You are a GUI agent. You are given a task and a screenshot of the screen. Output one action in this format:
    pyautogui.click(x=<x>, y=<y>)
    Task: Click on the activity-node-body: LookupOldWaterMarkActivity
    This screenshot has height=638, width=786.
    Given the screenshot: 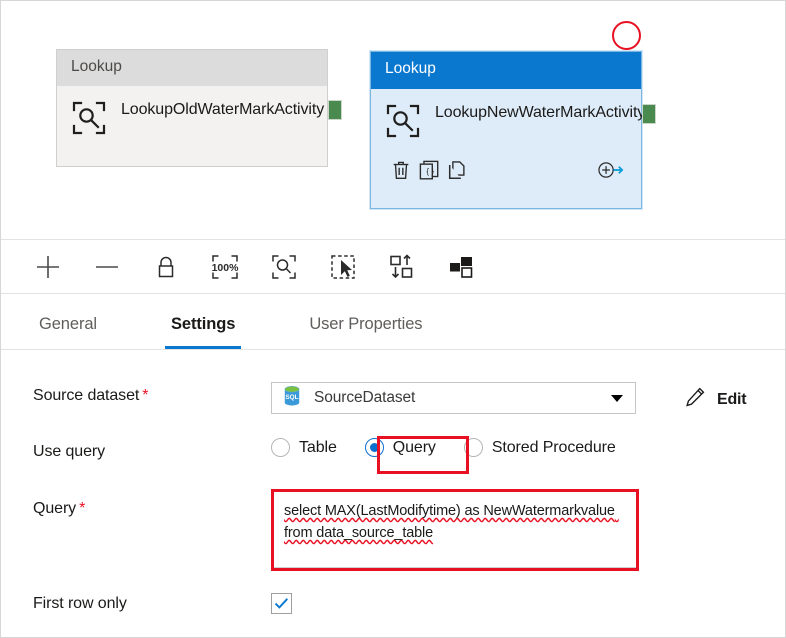 What is the action you would take?
    pyautogui.click(x=192, y=117)
    